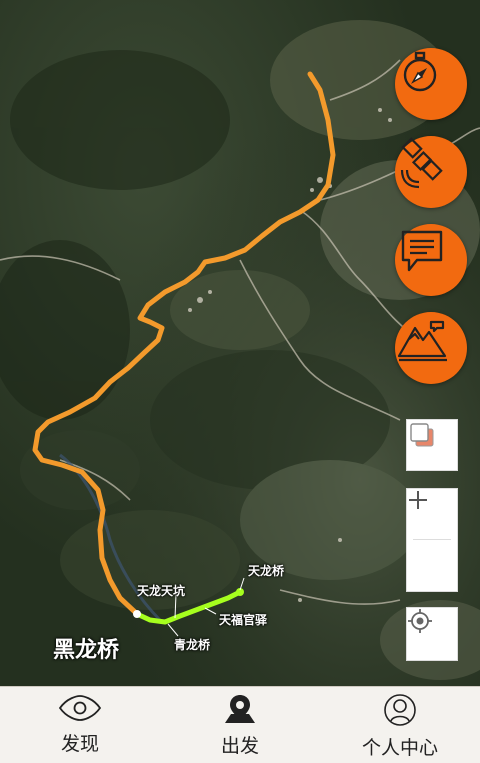  I want to click on bottom-tab-bar: 发现 出发 个人中心, so click(240, 724).